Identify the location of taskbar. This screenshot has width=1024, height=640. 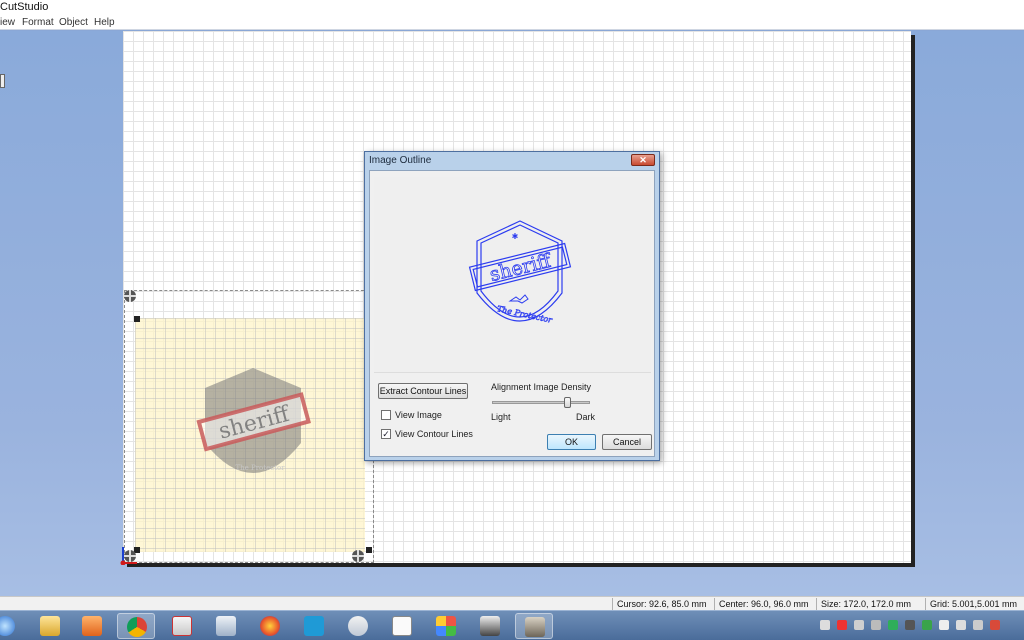
(512, 625).